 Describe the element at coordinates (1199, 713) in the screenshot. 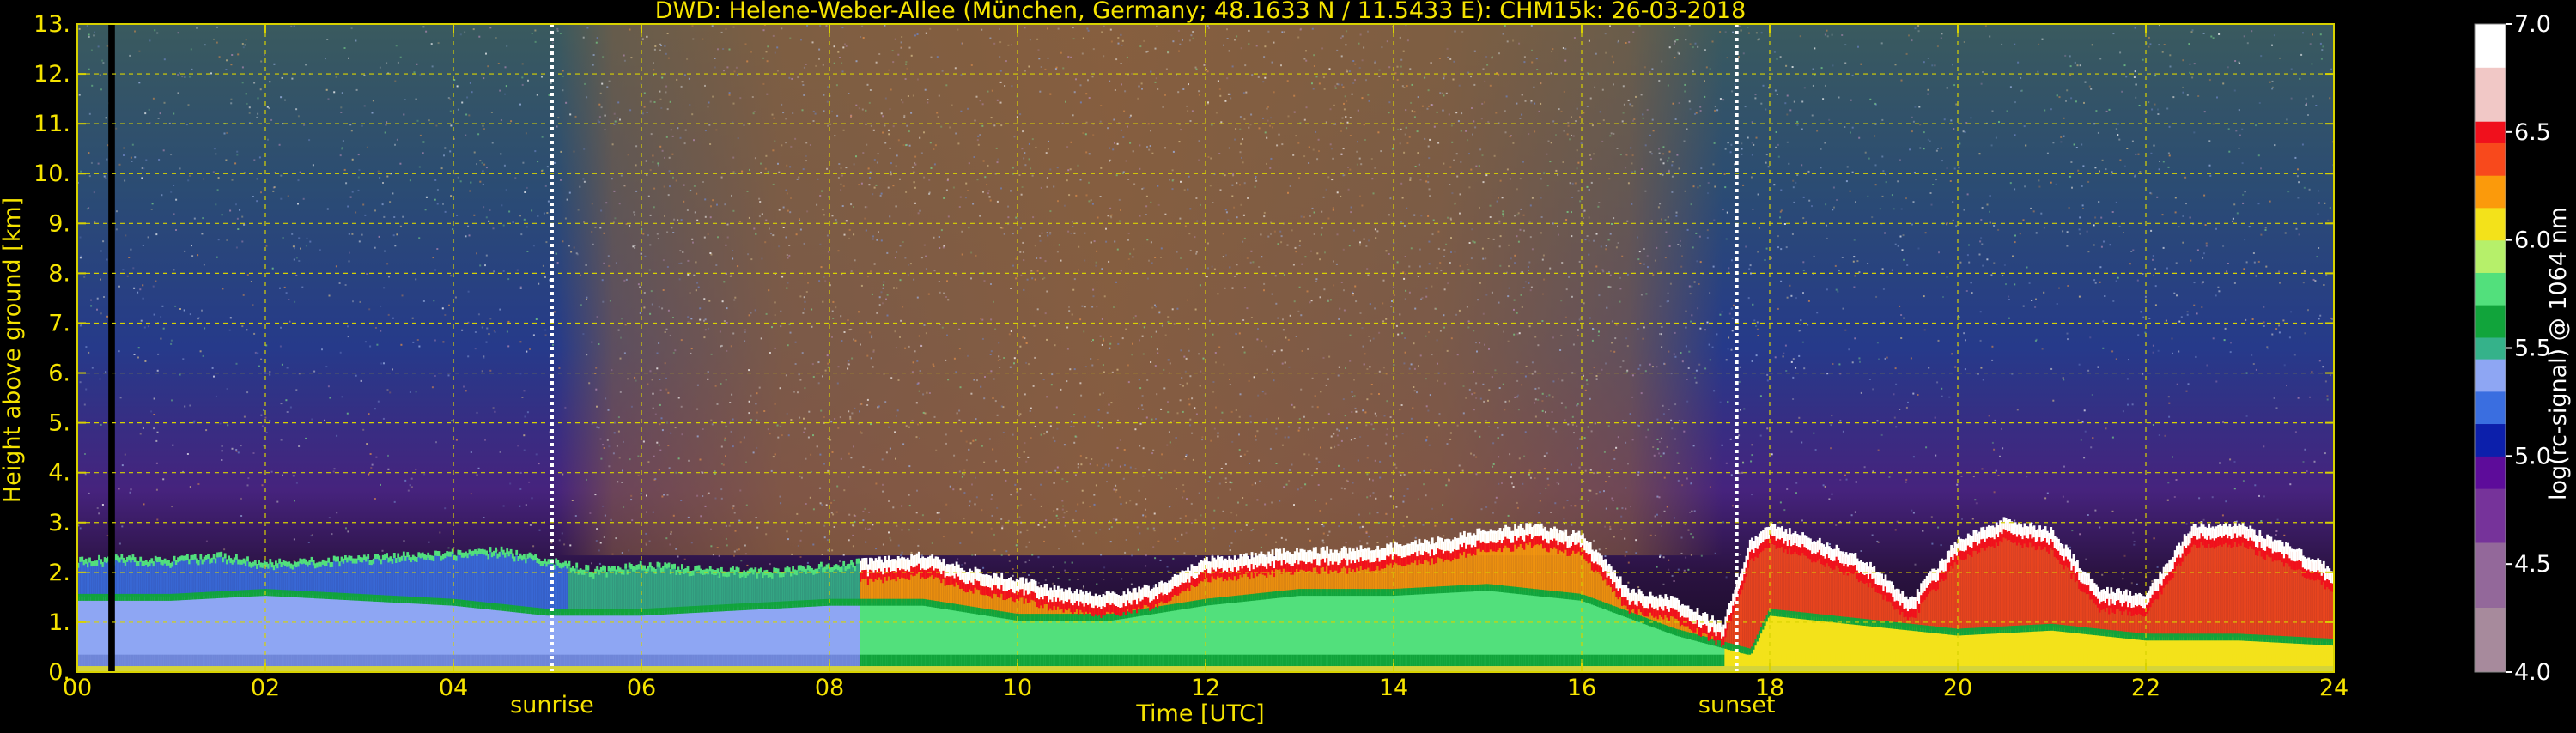

I see `x-axis-label: Time [UTC]` at that location.